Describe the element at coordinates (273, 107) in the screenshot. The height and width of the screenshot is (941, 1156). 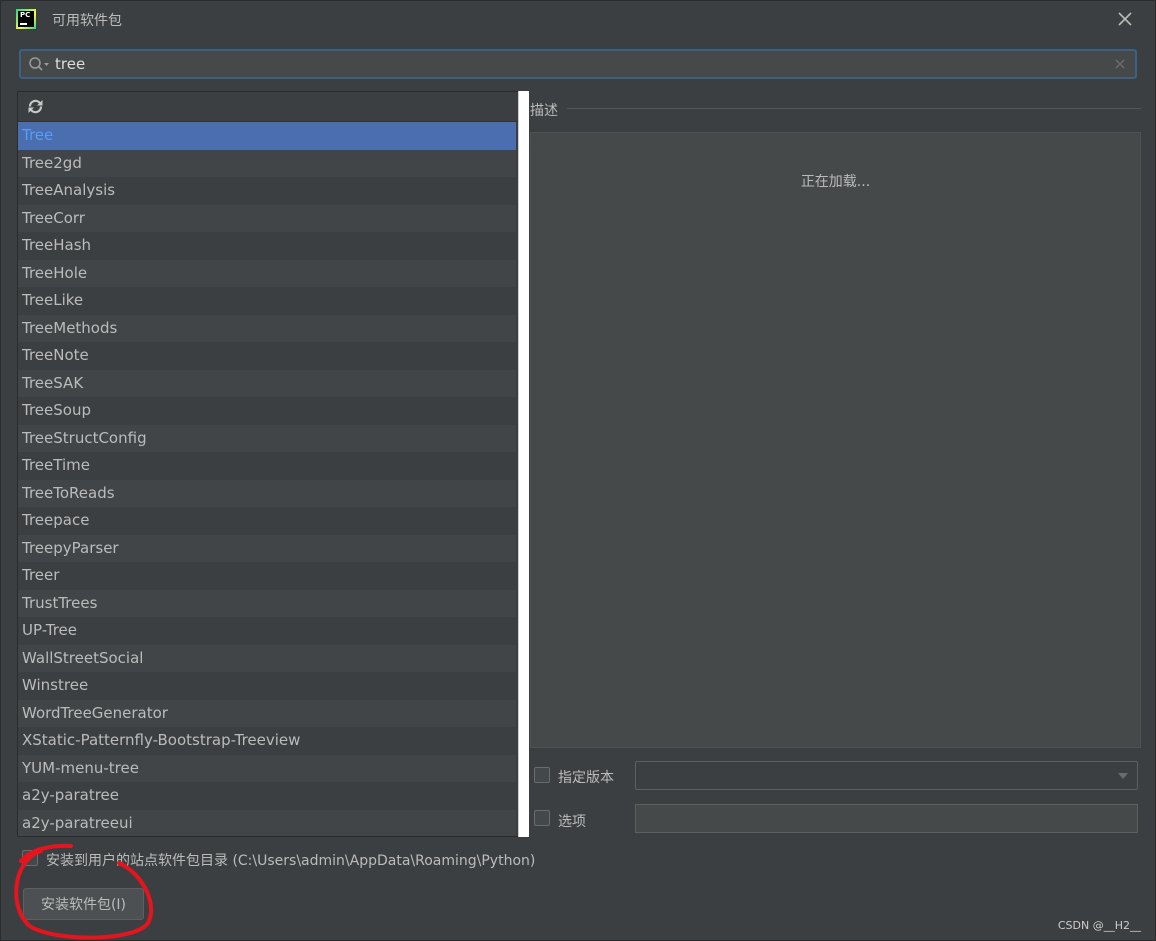
I see `list-toolbar` at that location.